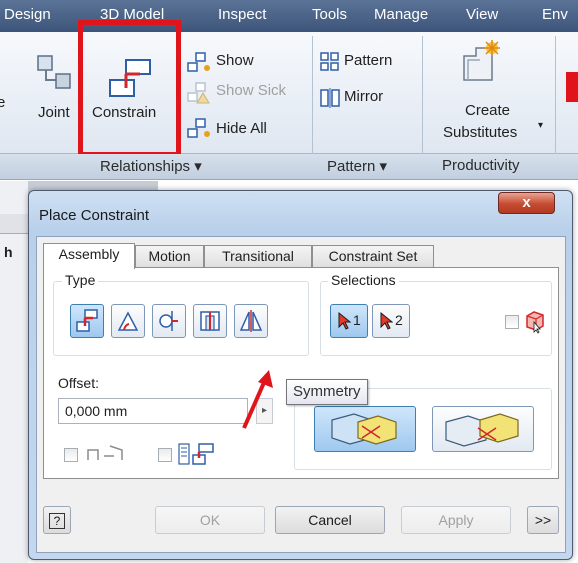 The height and width of the screenshot is (563, 578). I want to click on mate-button, so click(87, 321).